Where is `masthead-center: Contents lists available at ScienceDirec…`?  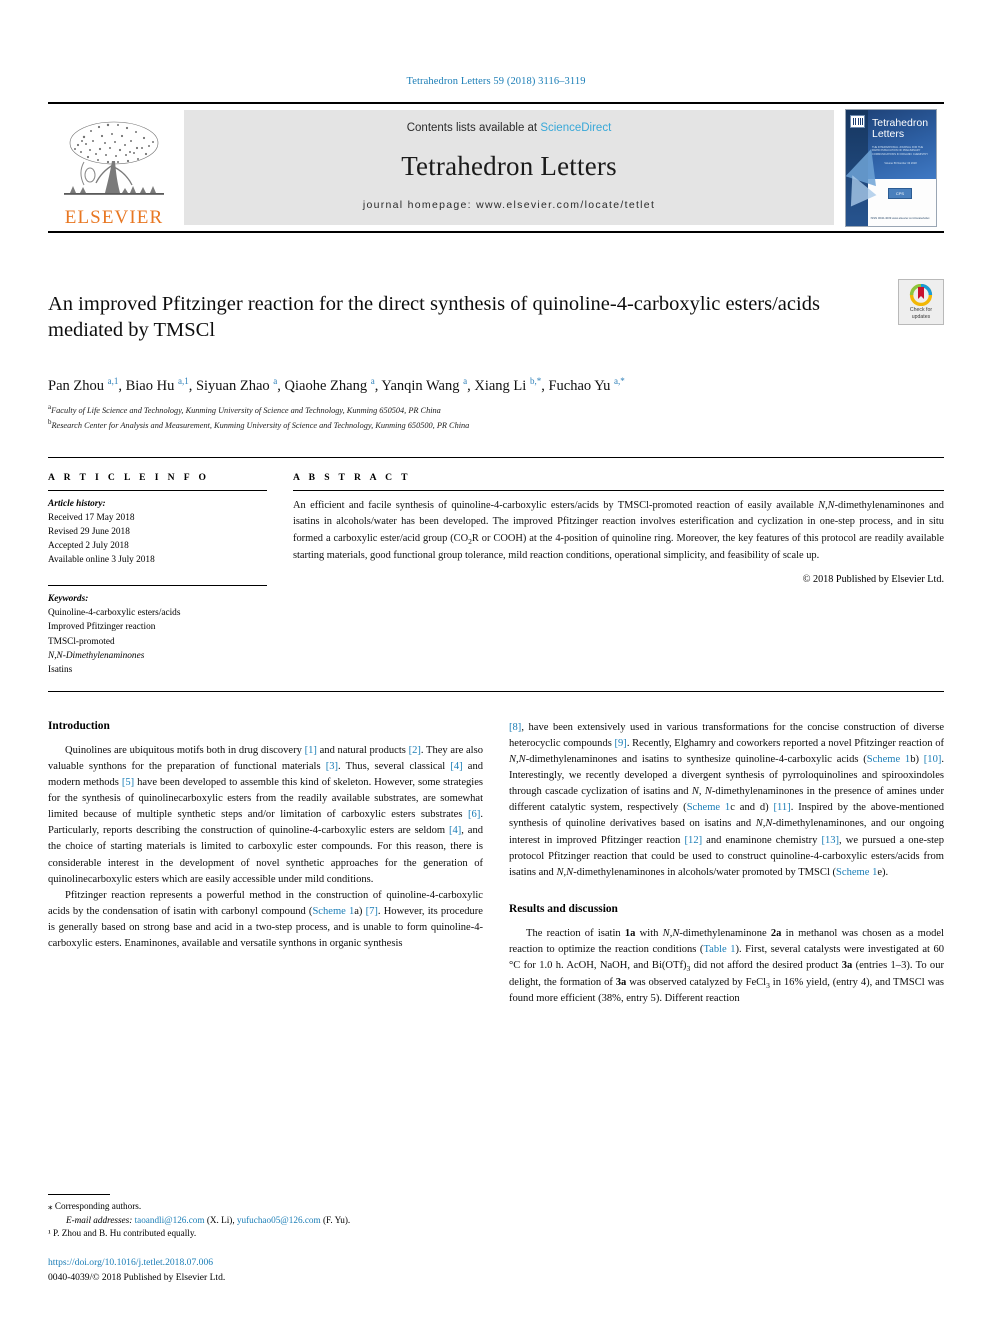 masthead-center: Contents lists available at ScienceDirec… is located at coordinates (509, 167).